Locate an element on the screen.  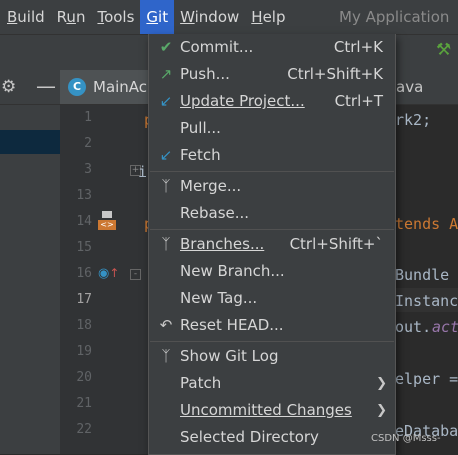
code-fragment: act is located at coordinates (445, 327).